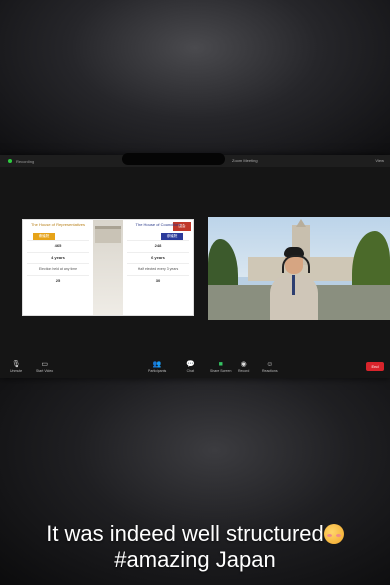  What do you see at coordinates (158, 224) in the screenshot?
I see `right-column-title: The House of Councillors` at bounding box center [158, 224].